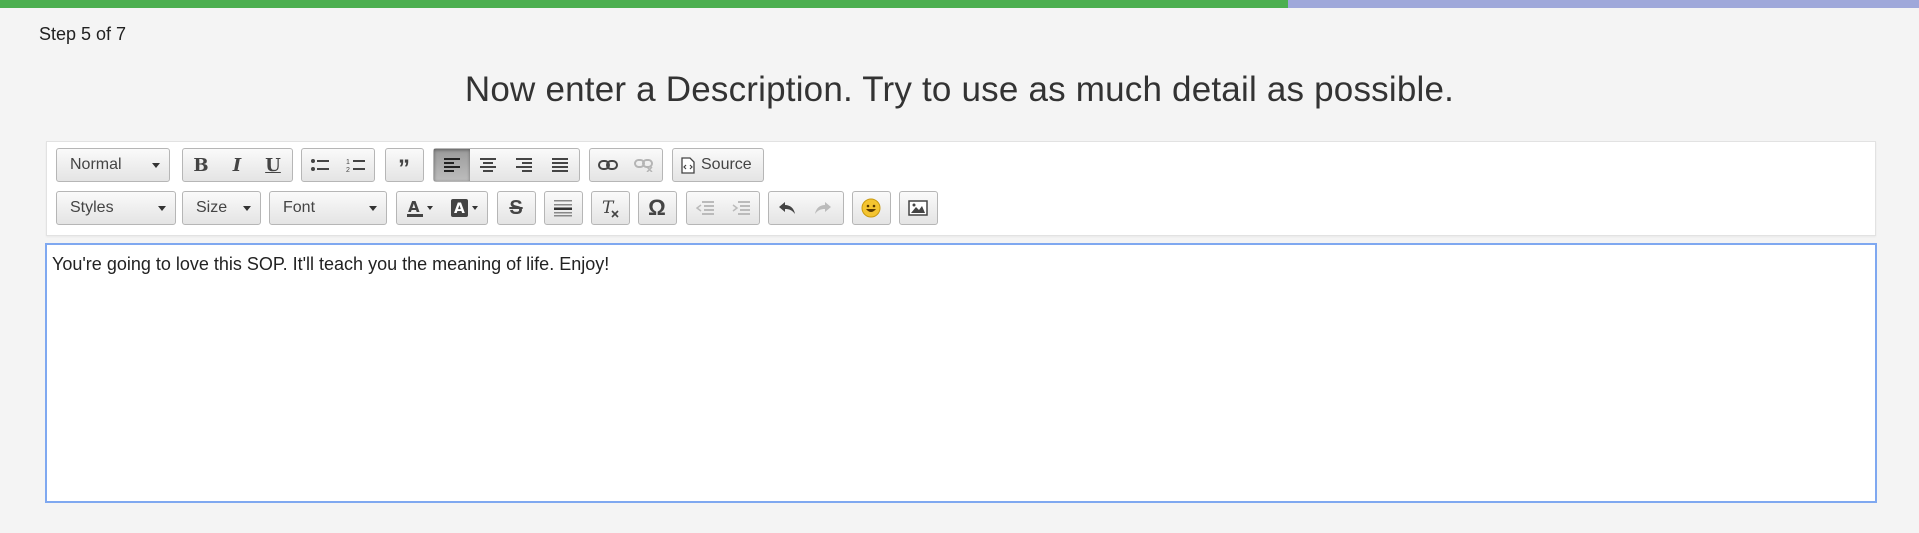 This screenshot has height=533, width=1919. What do you see at coordinates (96, 164) in the screenshot?
I see `format-combo-label: Normal` at bounding box center [96, 164].